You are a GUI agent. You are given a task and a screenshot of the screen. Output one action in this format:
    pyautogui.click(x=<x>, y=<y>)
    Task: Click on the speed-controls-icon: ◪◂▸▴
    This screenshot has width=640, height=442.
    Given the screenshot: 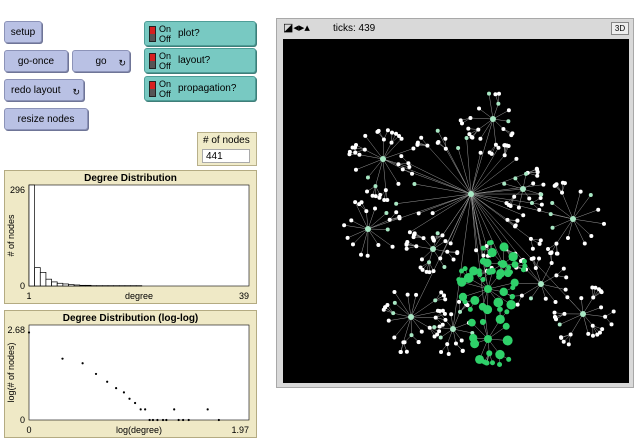 What is the action you would take?
    pyautogui.click(x=296, y=28)
    